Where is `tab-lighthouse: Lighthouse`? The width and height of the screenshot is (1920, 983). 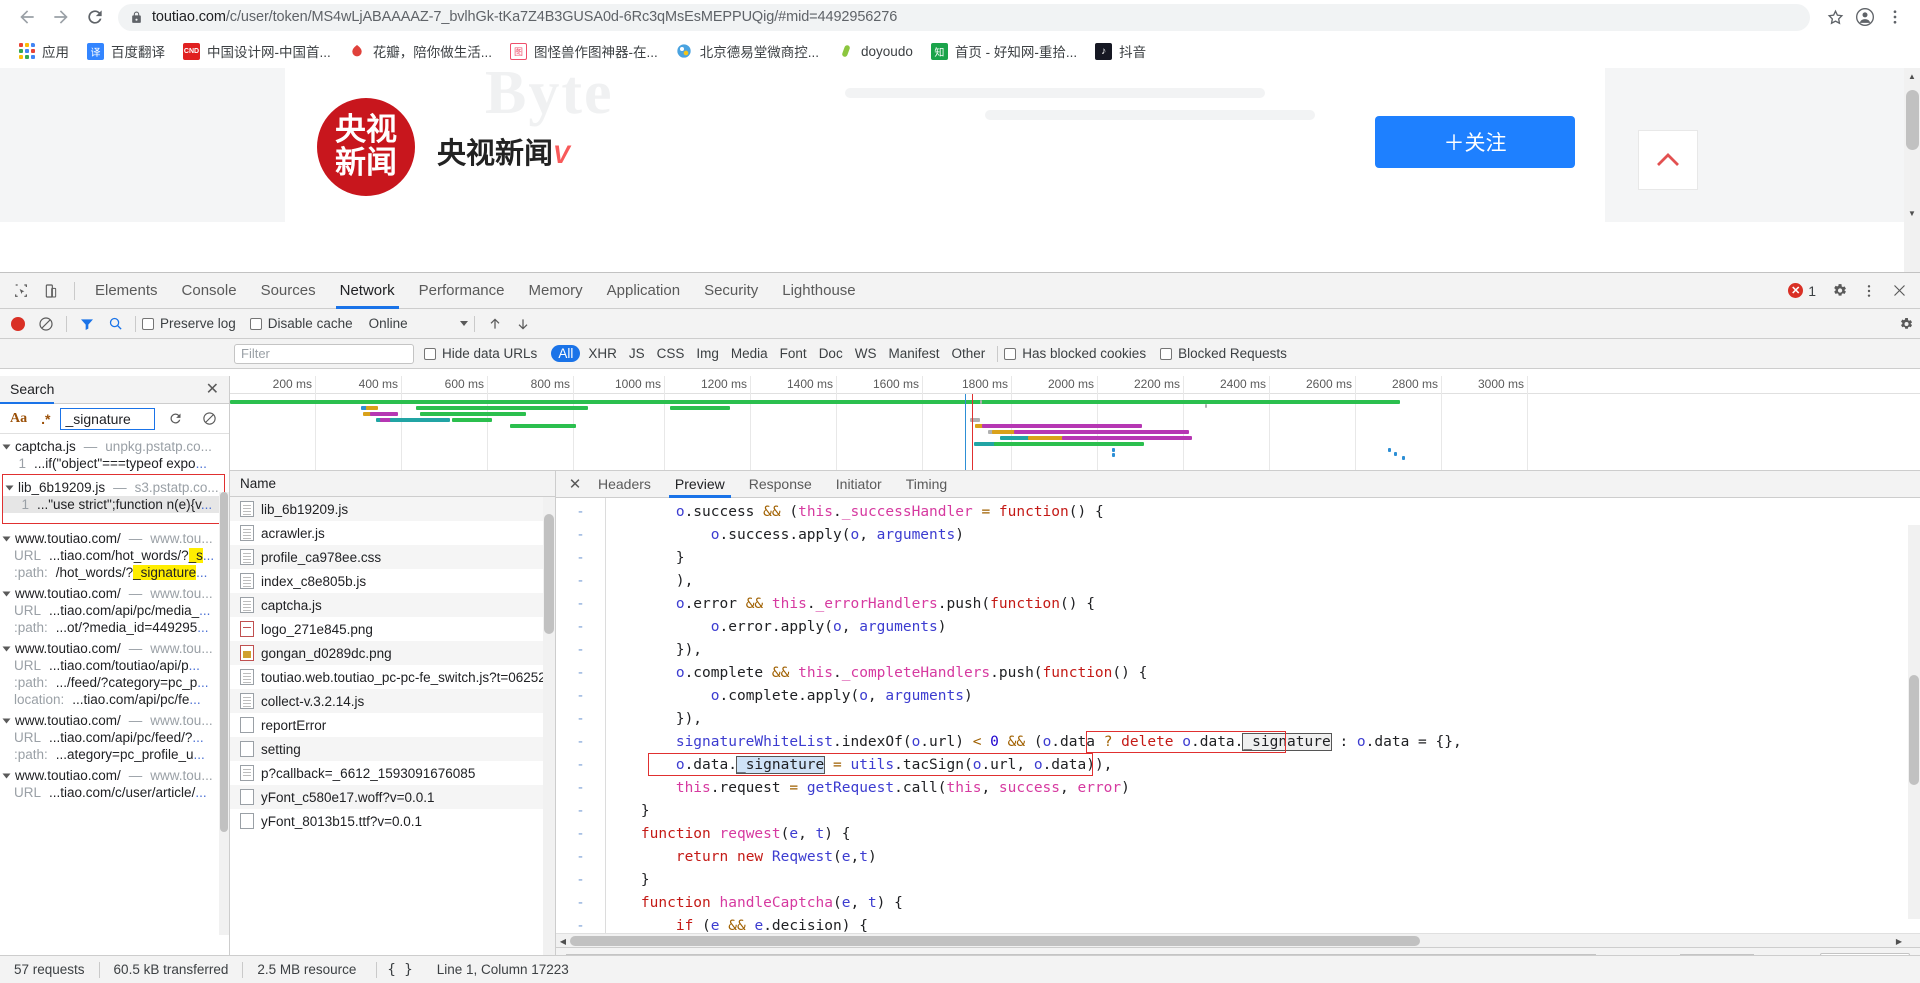
tab-lighthouse: Lighthouse is located at coordinates (818, 291).